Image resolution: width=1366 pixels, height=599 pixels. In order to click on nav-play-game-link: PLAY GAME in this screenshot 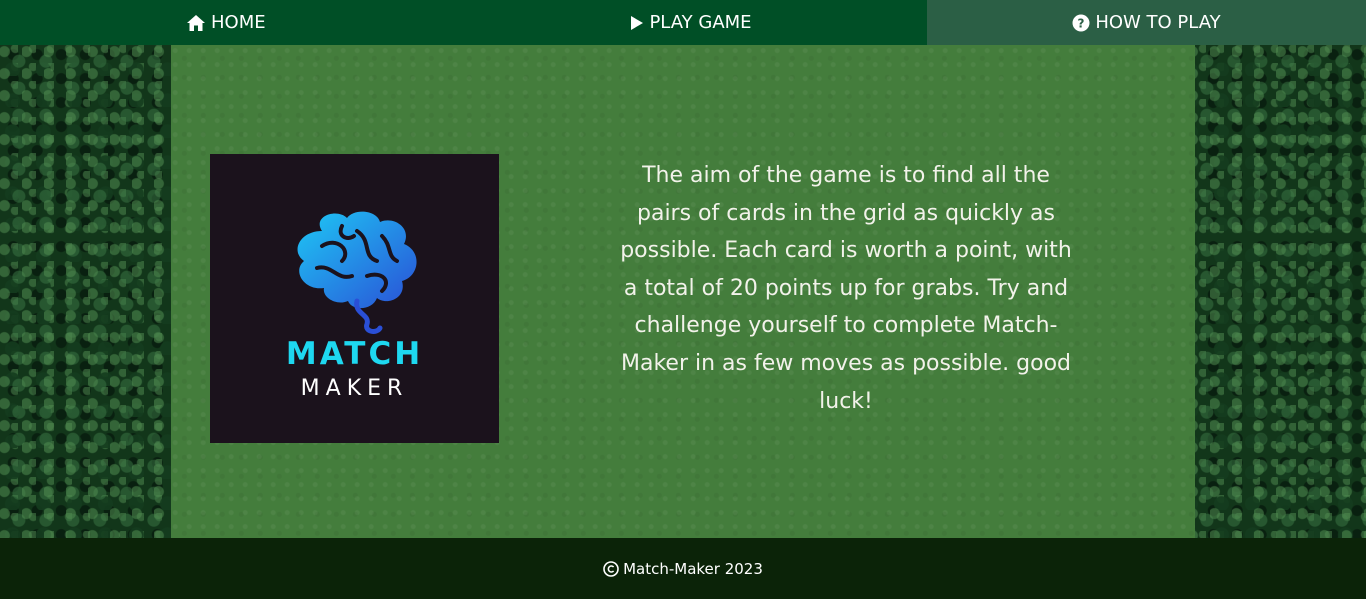, I will do `click(691, 22)`.